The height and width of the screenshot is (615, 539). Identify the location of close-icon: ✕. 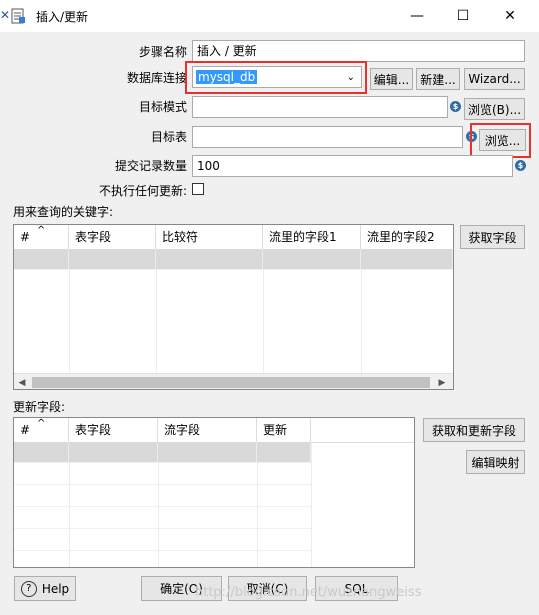
(510, 16).